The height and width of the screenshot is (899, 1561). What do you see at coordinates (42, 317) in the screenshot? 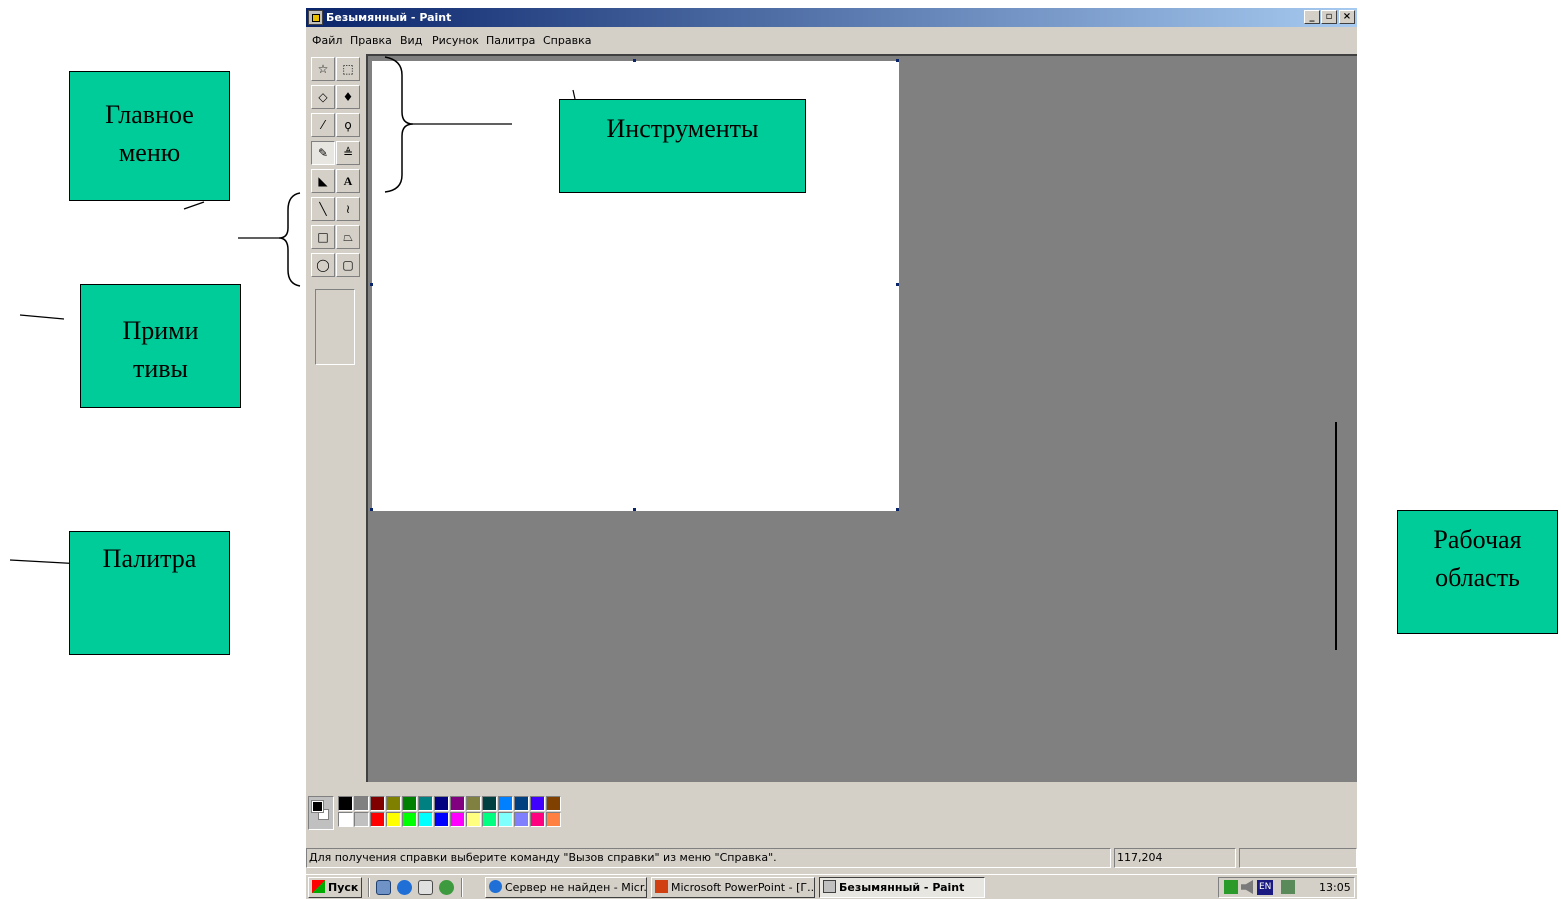
I see `primitives-left-line` at bounding box center [42, 317].